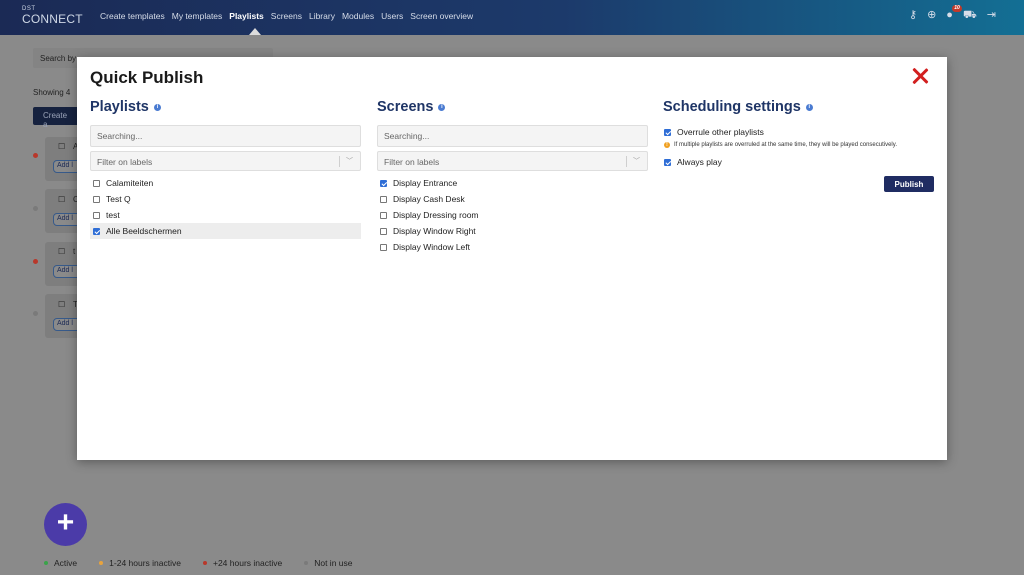 This screenshot has width=1024, height=575. What do you see at coordinates (434, 231) in the screenshot?
I see `screen-item-label: Display Window Right` at bounding box center [434, 231].